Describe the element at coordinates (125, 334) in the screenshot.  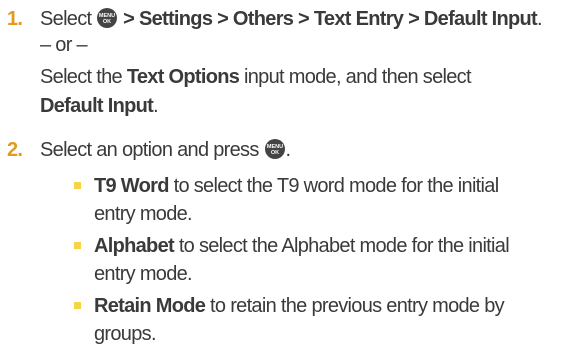
I see `option-retain-mode-line-2: groups.` at that location.